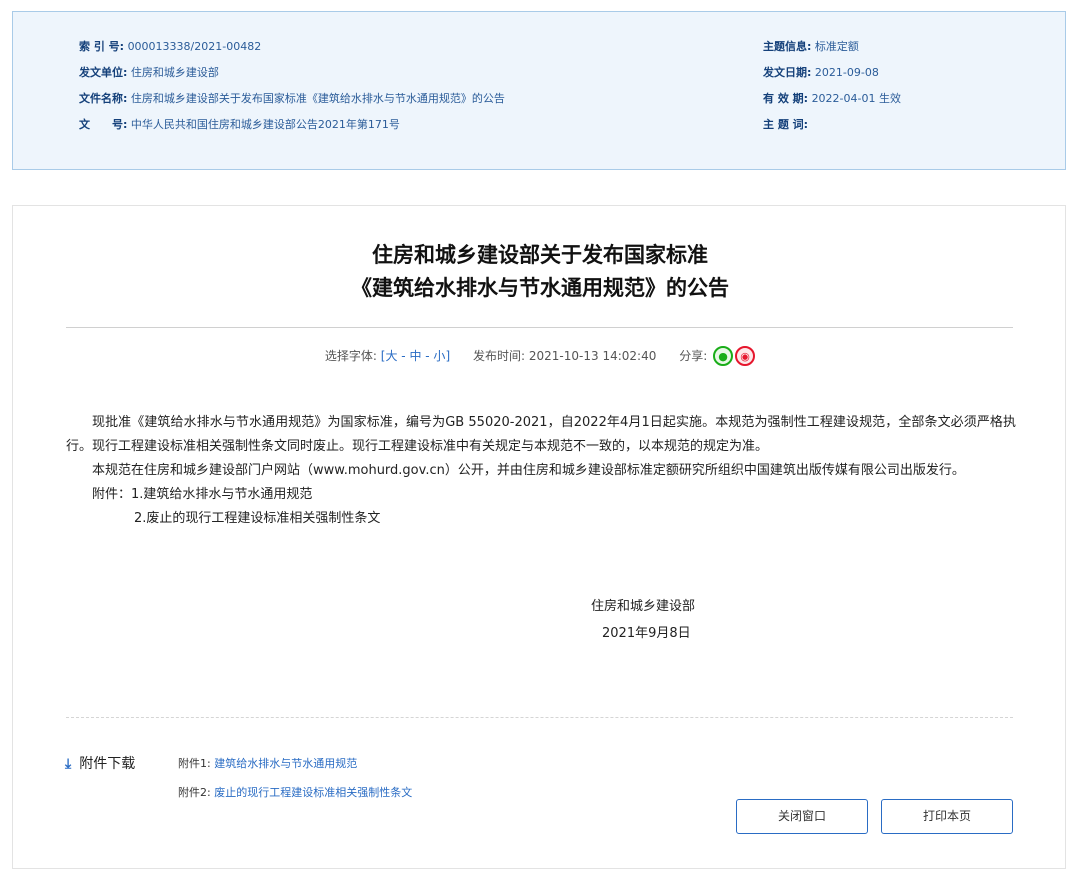  Describe the element at coordinates (787, 46) in the screenshot. I see `topic-label: 主题信息:` at that location.